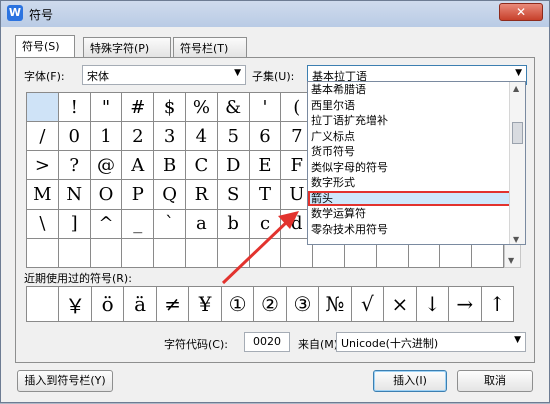  What do you see at coordinates (15, 13) in the screenshot?
I see `wps-logo-icon: W` at bounding box center [15, 13].